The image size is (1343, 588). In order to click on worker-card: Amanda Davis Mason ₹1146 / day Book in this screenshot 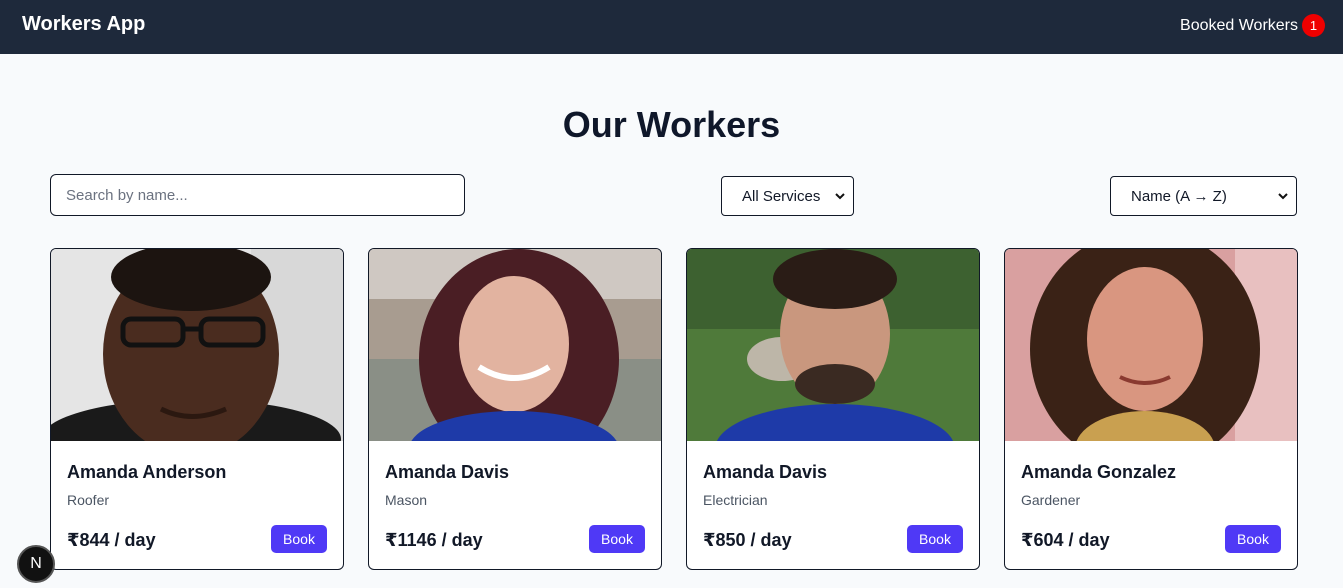, I will do `click(515, 409)`.